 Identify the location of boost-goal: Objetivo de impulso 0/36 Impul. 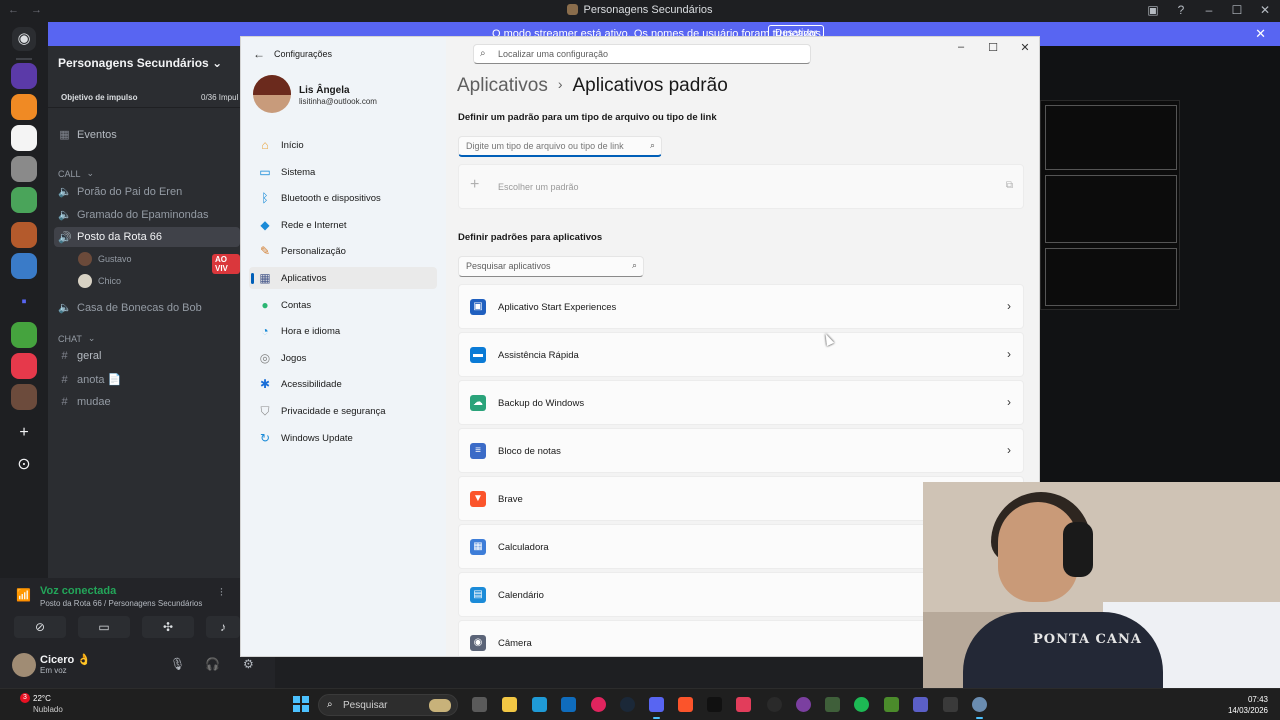
(144, 97).